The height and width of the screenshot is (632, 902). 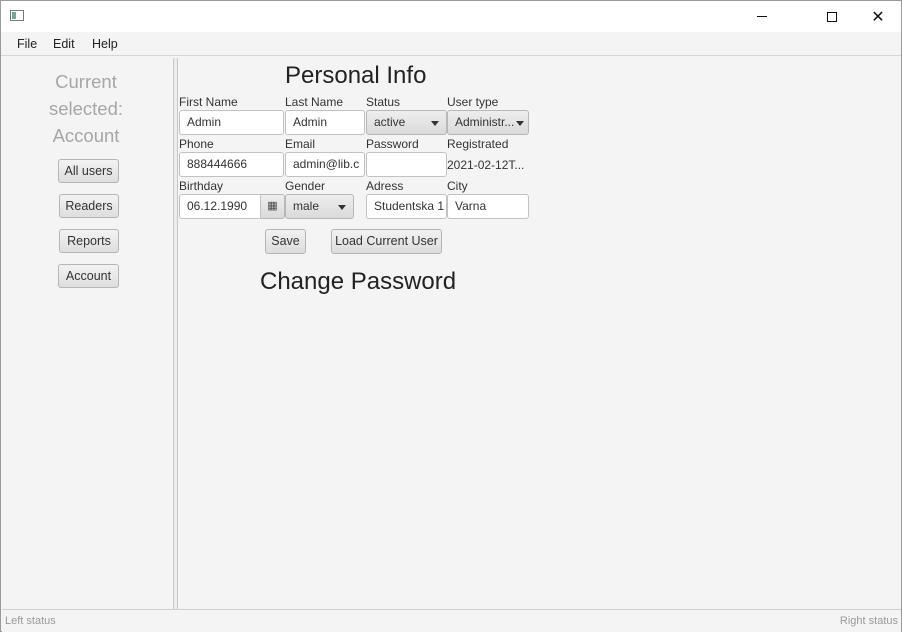 I want to click on maximize-button, so click(x=832, y=16).